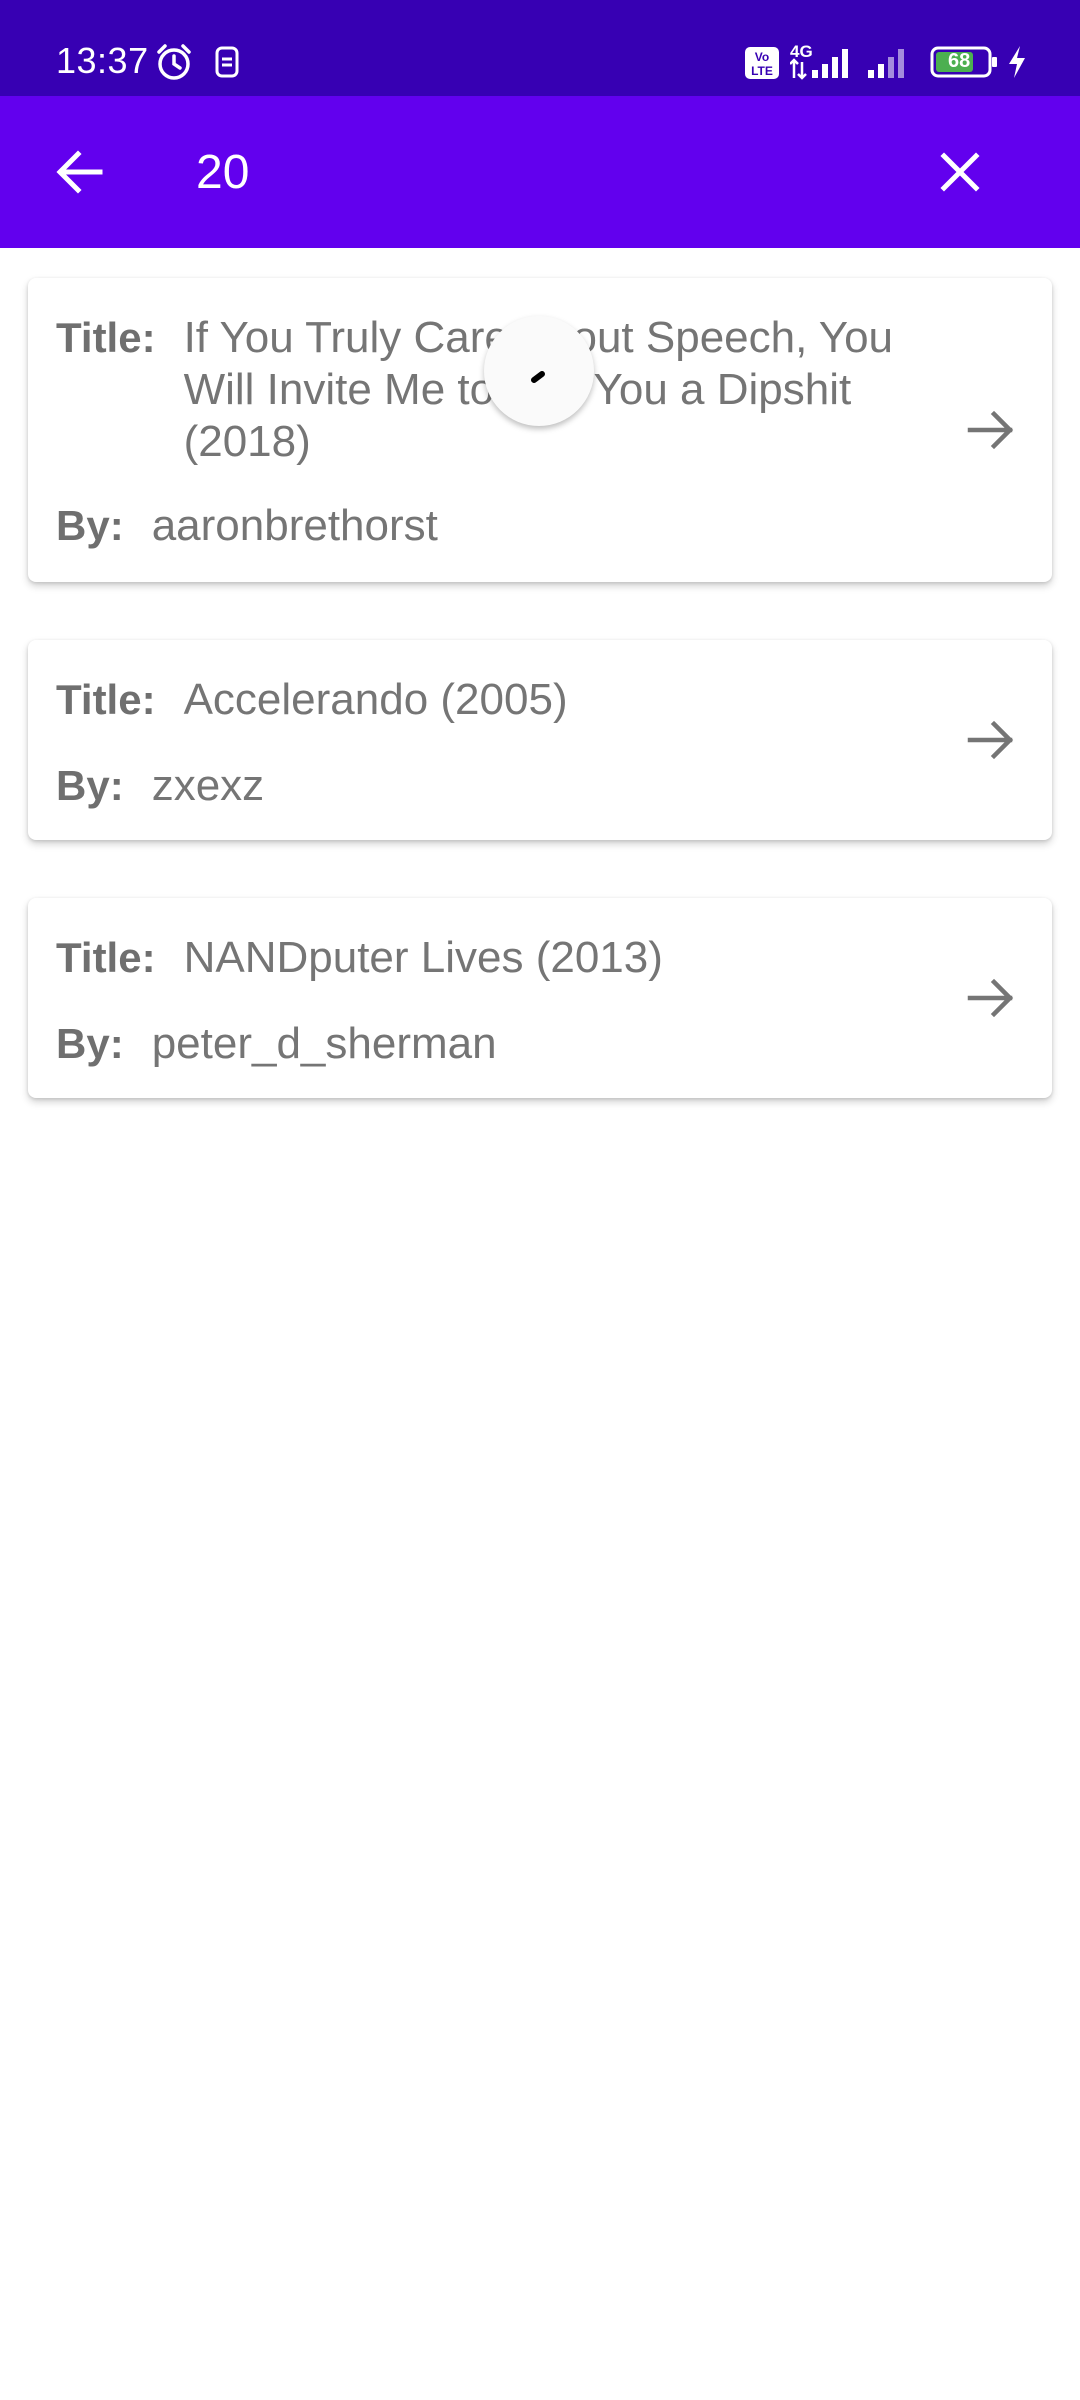  What do you see at coordinates (294, 525) in the screenshot?
I see `story-author: aaronbrethorst` at bounding box center [294, 525].